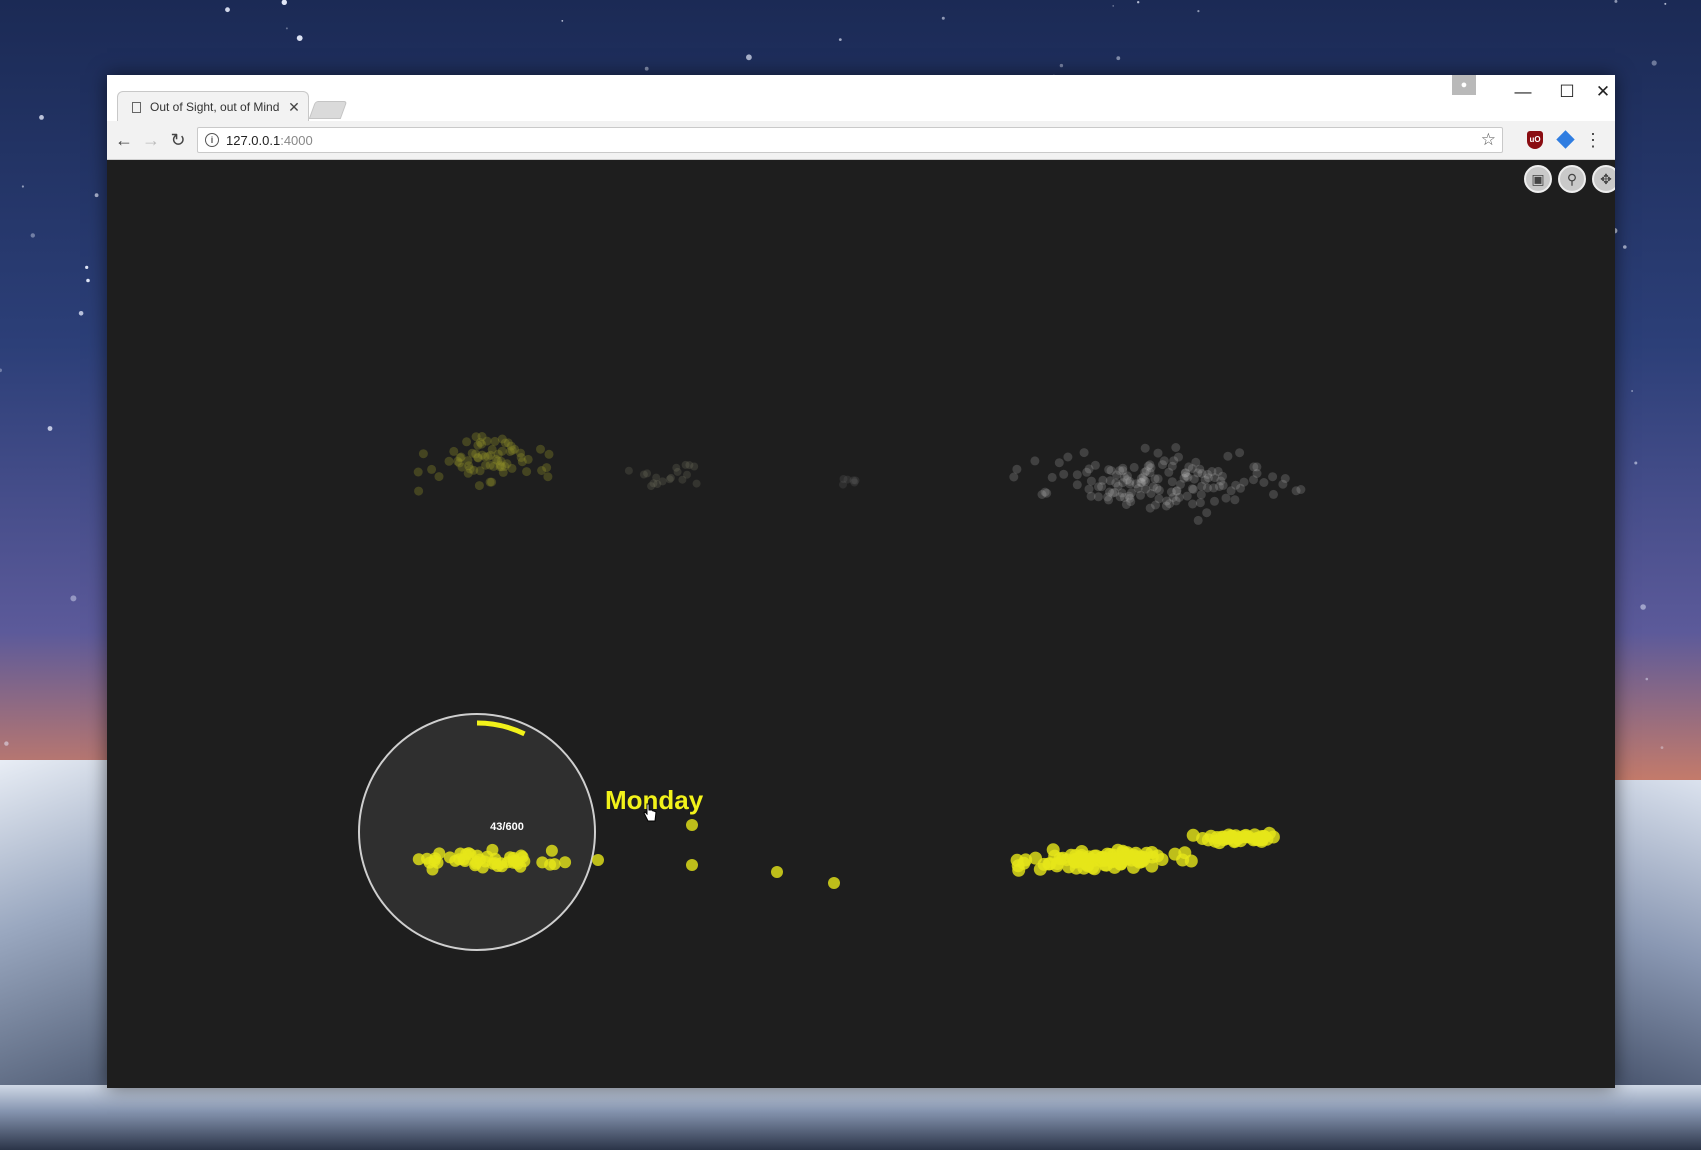  What do you see at coordinates (1567, 92) in the screenshot?
I see `maximize-icon: ☐` at bounding box center [1567, 92].